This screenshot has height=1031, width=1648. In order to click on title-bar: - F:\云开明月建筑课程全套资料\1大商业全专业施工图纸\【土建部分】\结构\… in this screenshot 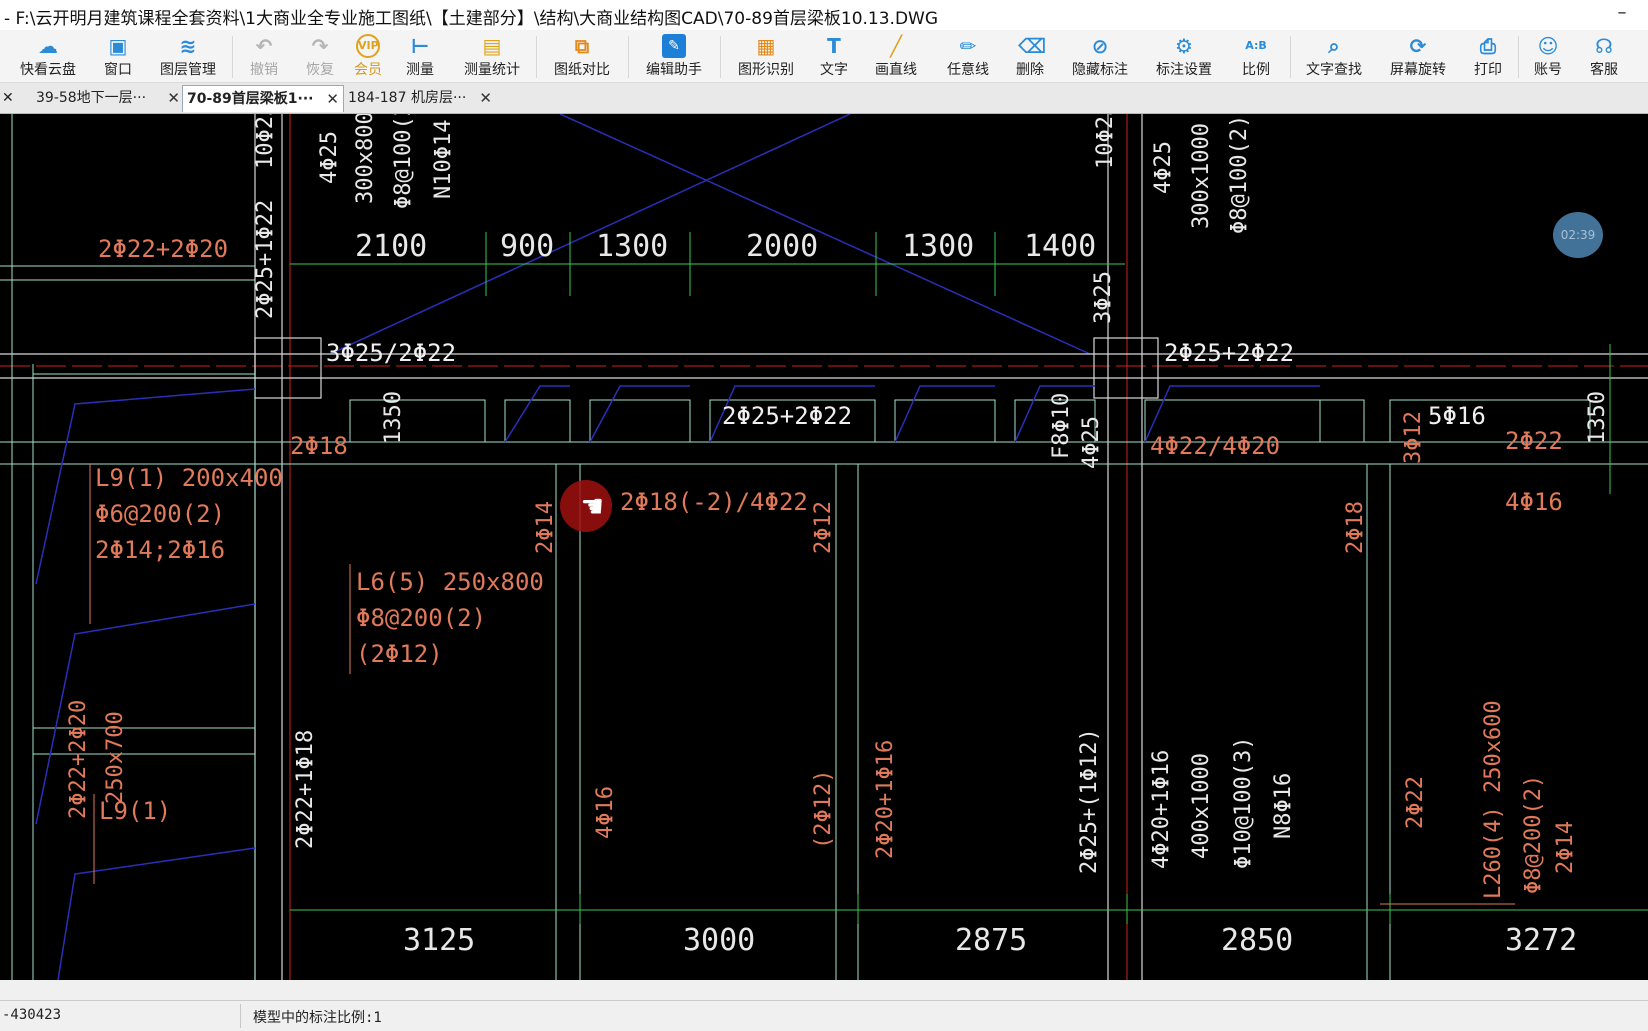, I will do `click(824, 15)`.